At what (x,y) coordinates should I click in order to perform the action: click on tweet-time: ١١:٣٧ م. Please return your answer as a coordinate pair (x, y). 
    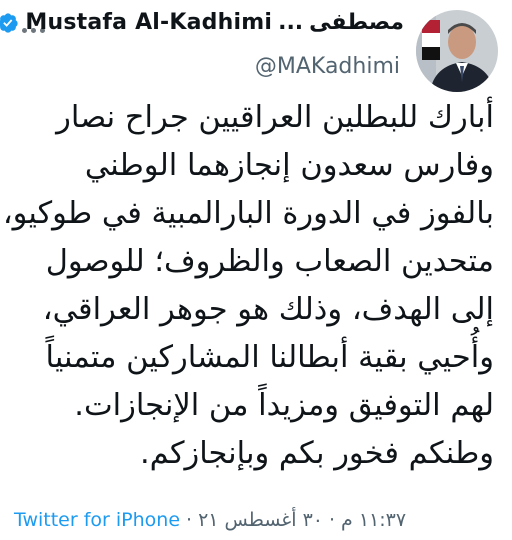
    Looking at the image, I should click on (373, 520).